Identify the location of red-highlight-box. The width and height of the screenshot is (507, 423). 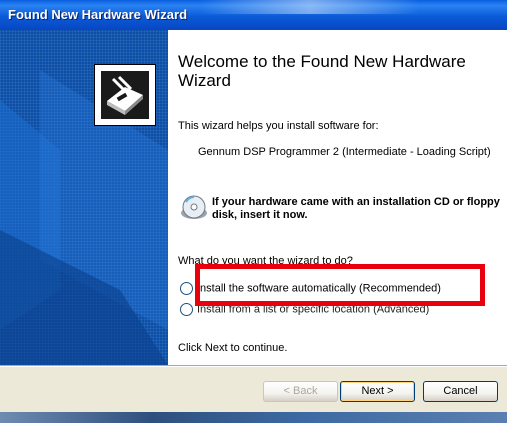
(340, 285).